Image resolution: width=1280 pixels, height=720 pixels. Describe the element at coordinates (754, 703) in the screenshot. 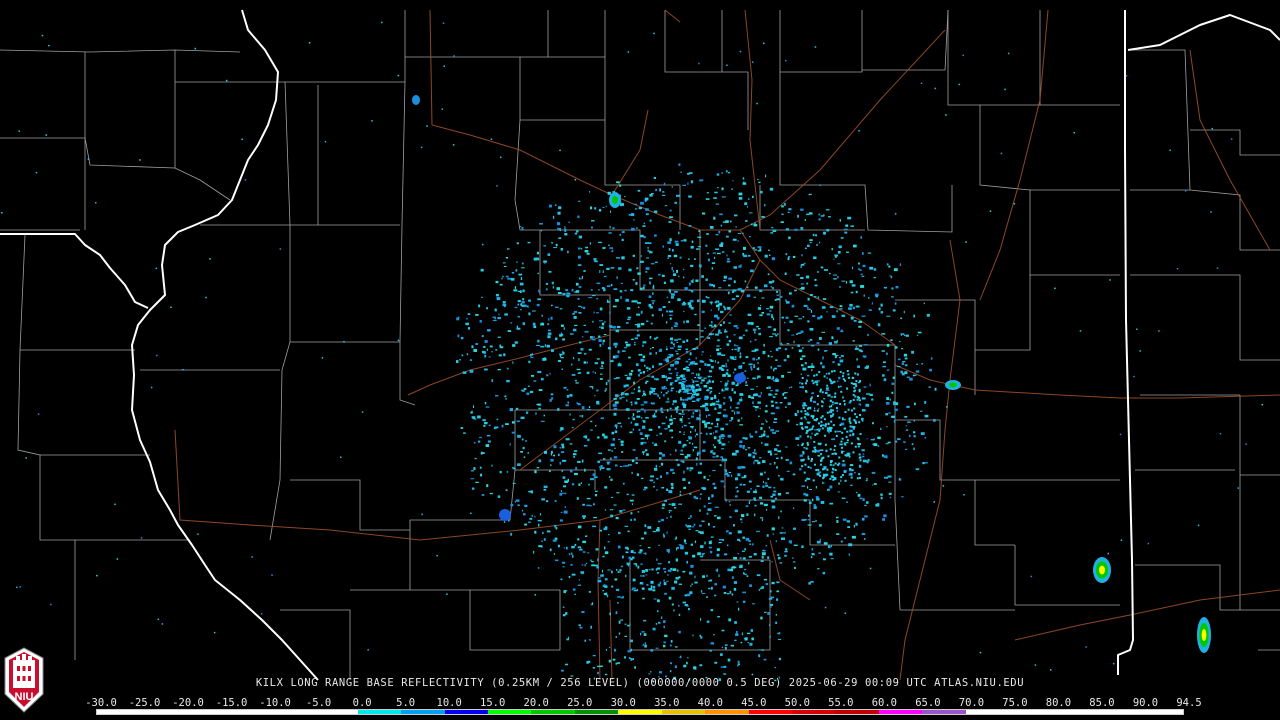

I see `scale-label: 45.0` at that location.